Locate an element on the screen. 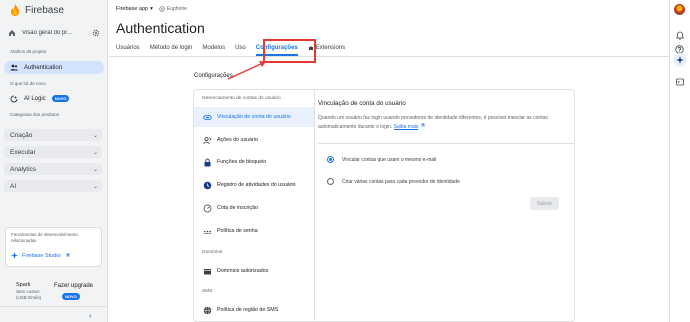 This screenshot has height=322, width=690. lock-icon is located at coordinates (207, 162).